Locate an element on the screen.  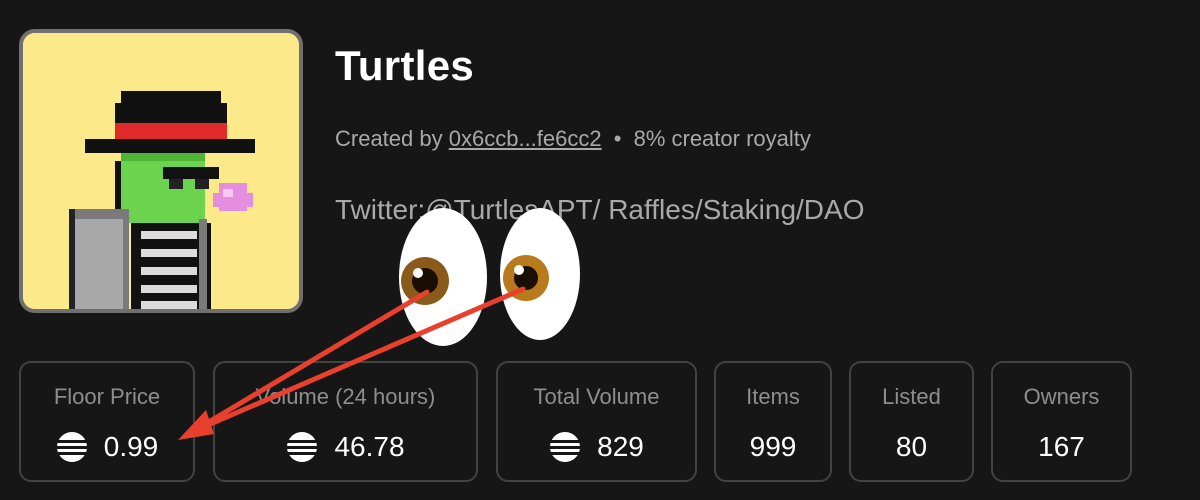
eyes-emoji is located at coordinates (489, 277).